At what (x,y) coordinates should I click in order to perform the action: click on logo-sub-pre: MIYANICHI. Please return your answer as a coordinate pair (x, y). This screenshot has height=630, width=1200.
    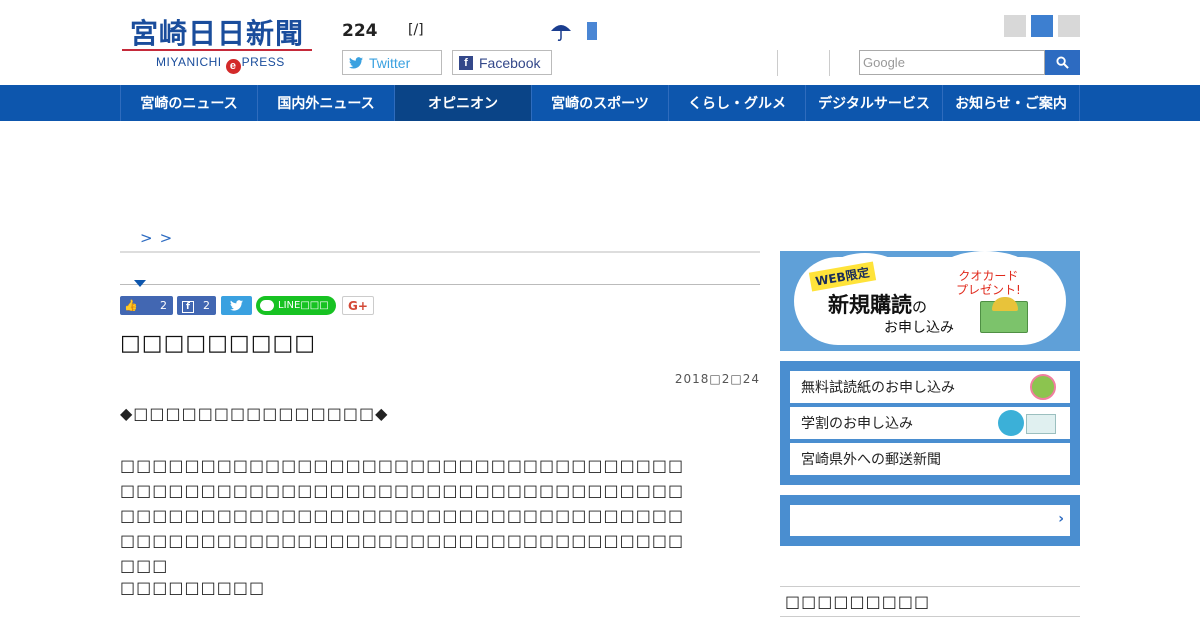
    Looking at the image, I should click on (189, 62).